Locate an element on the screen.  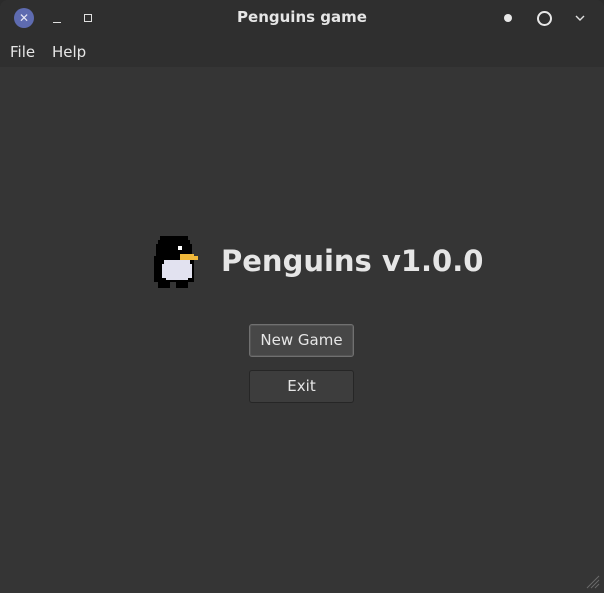
menubar: File Help is located at coordinates (302, 51).